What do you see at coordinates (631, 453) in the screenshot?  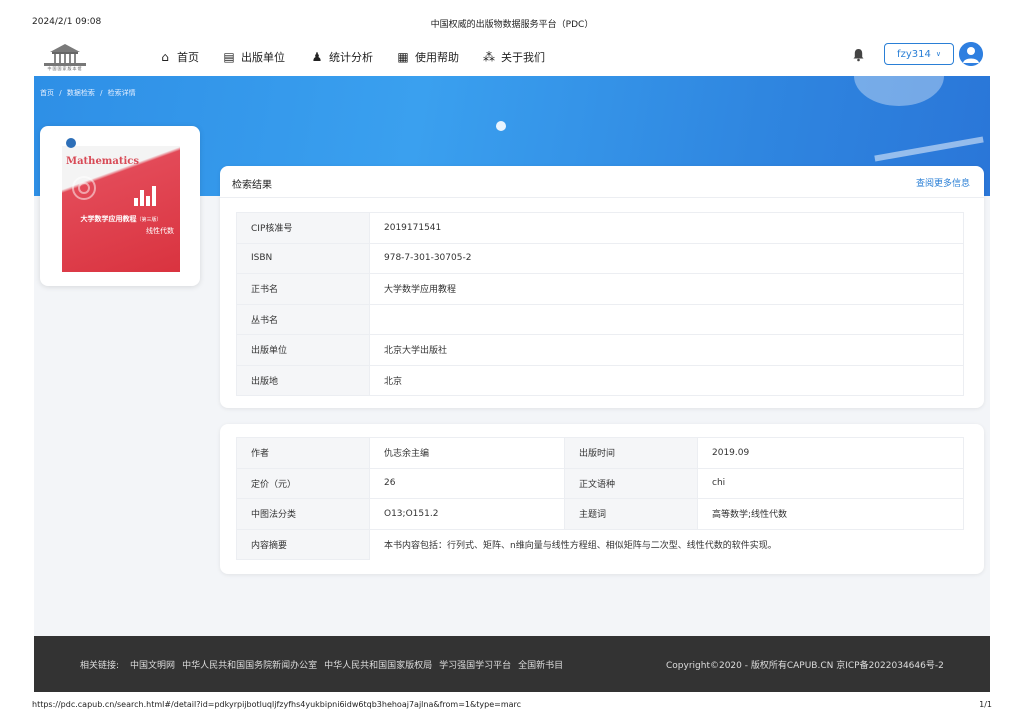 I see `pubdate-key: 出版时间` at bounding box center [631, 453].